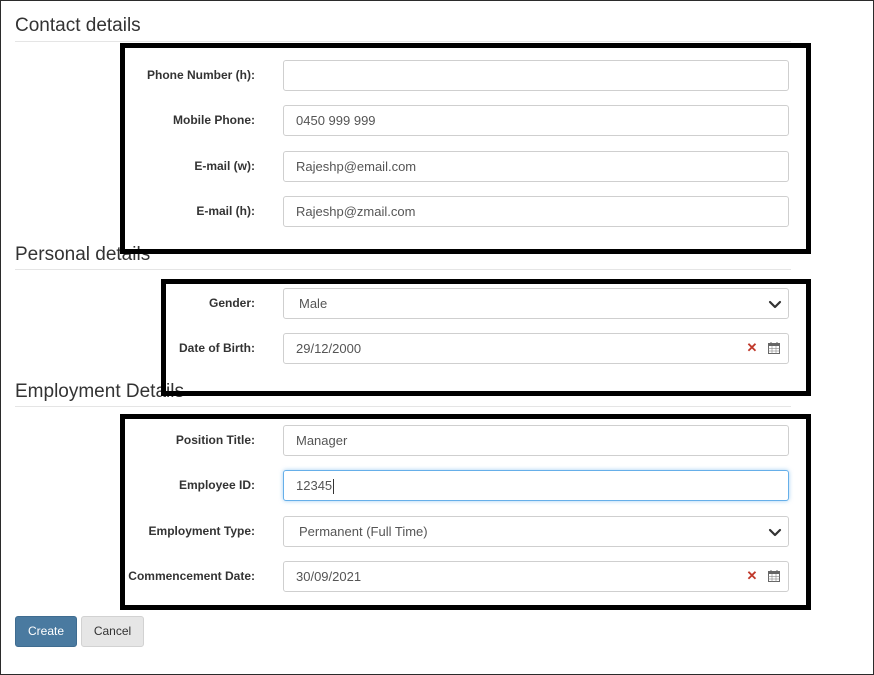 This screenshot has height=675, width=874. I want to click on gender-select-value: Male, so click(313, 303).